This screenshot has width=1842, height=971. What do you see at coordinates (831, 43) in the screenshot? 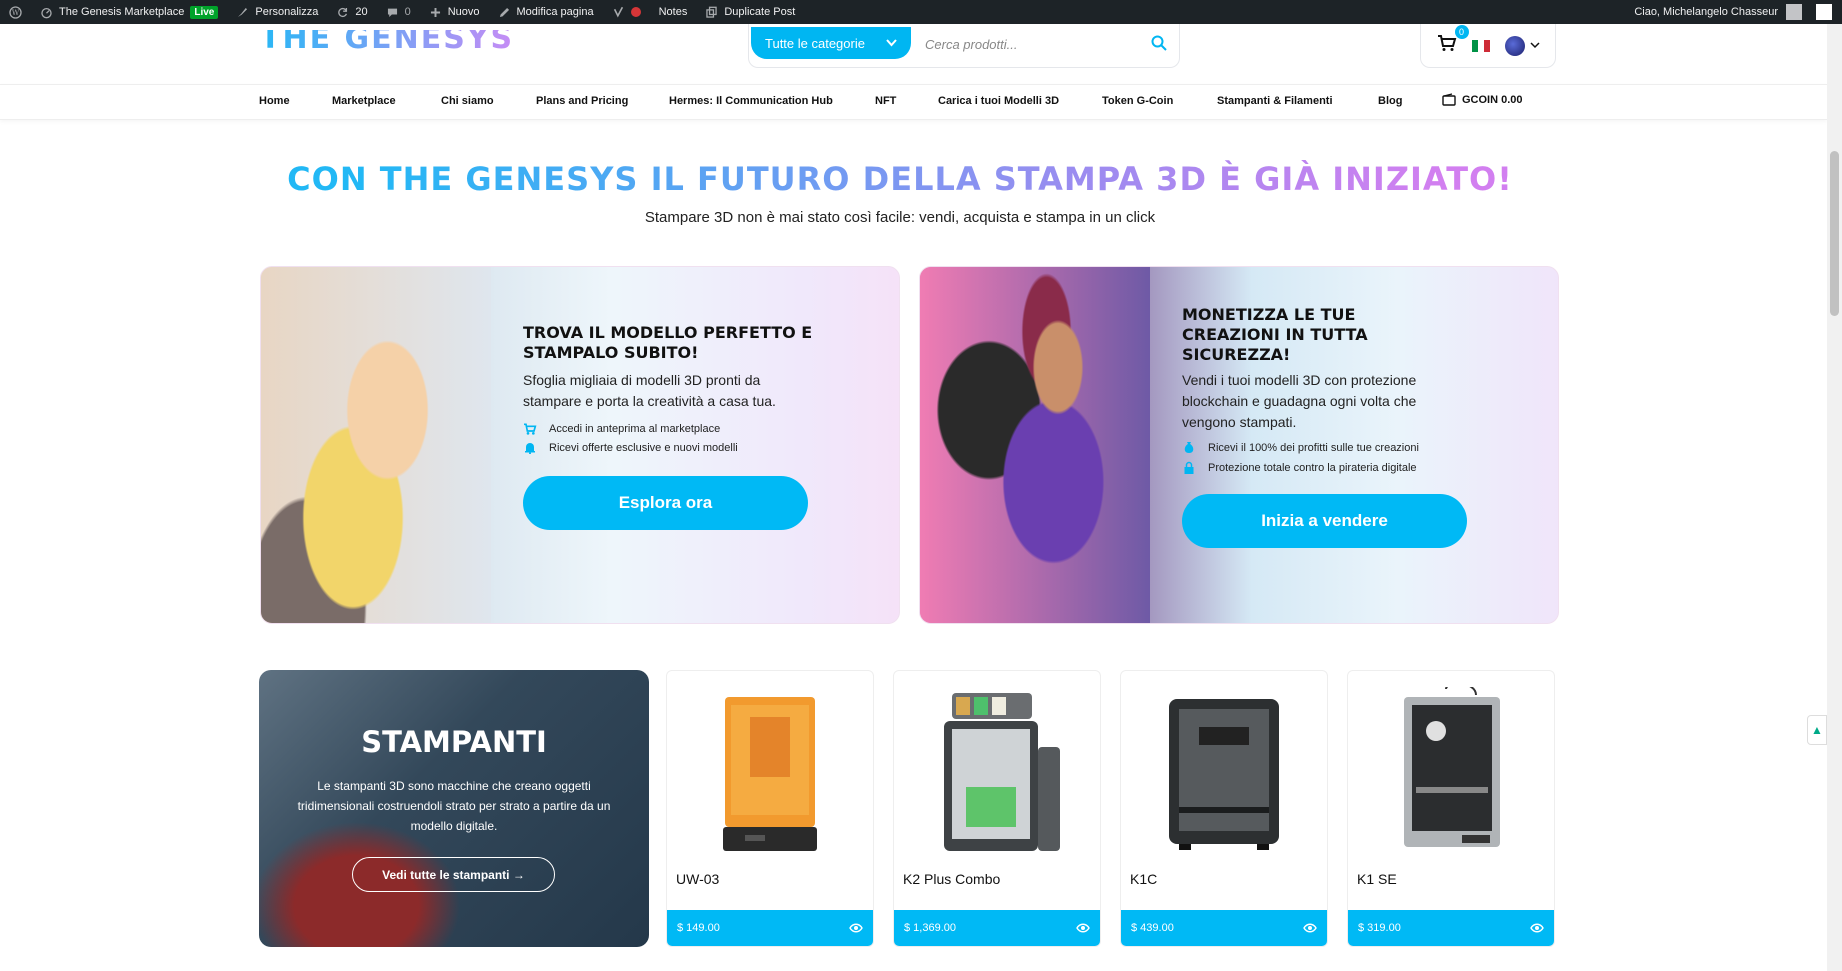
I see `category-select: Tutte le categorie` at bounding box center [831, 43].